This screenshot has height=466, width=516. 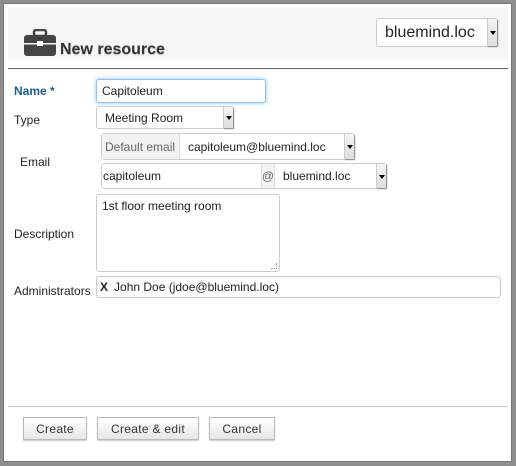 I want to click on name-label: Name *, so click(x=34, y=91).